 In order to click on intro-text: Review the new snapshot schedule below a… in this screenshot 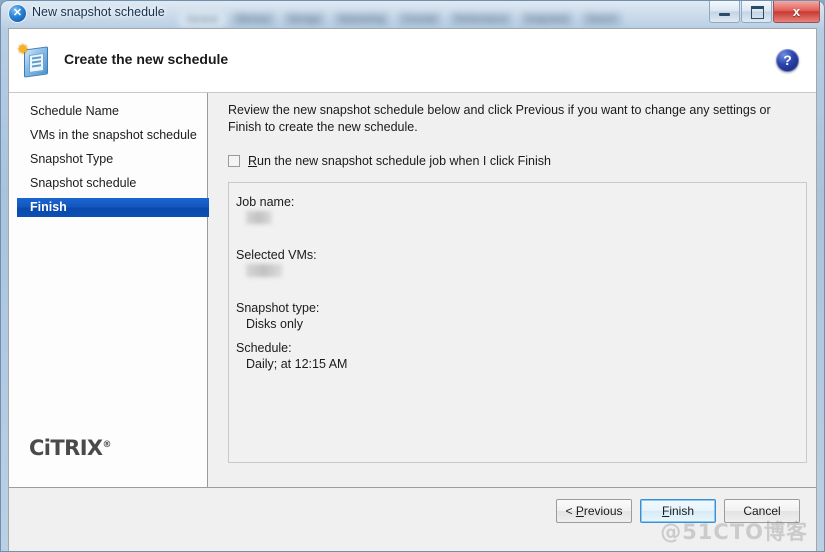, I will do `click(499, 118)`.